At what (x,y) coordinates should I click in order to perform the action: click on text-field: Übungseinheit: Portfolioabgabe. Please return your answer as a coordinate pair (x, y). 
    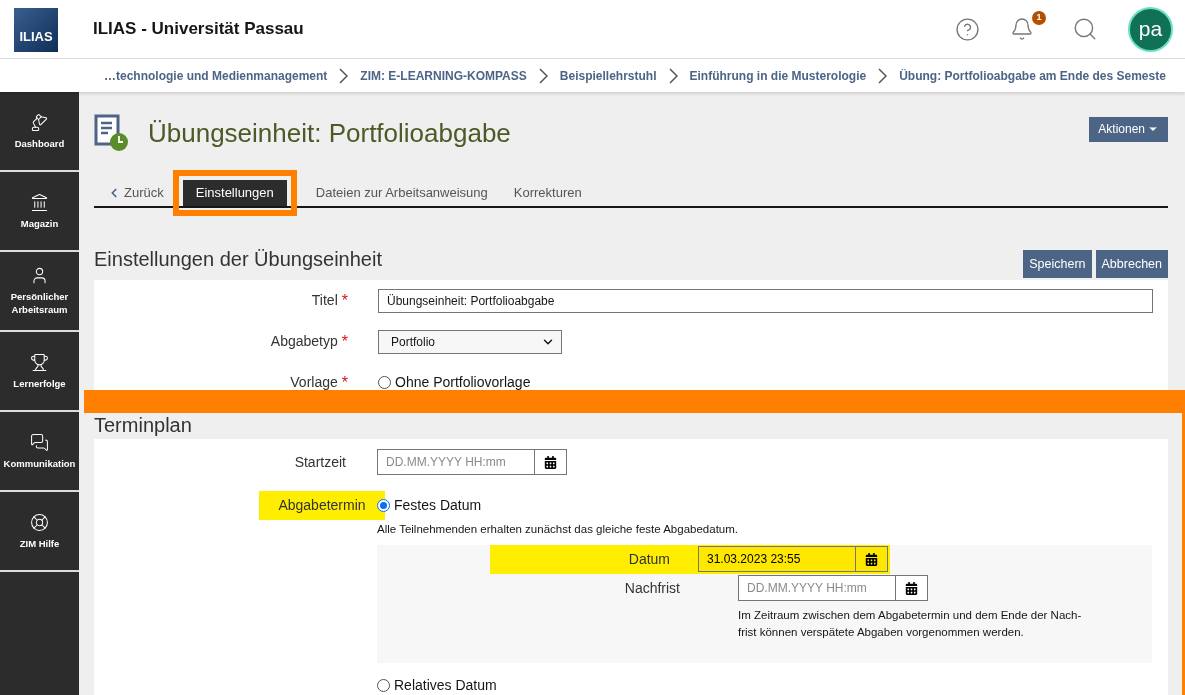
    Looking at the image, I should click on (765, 300).